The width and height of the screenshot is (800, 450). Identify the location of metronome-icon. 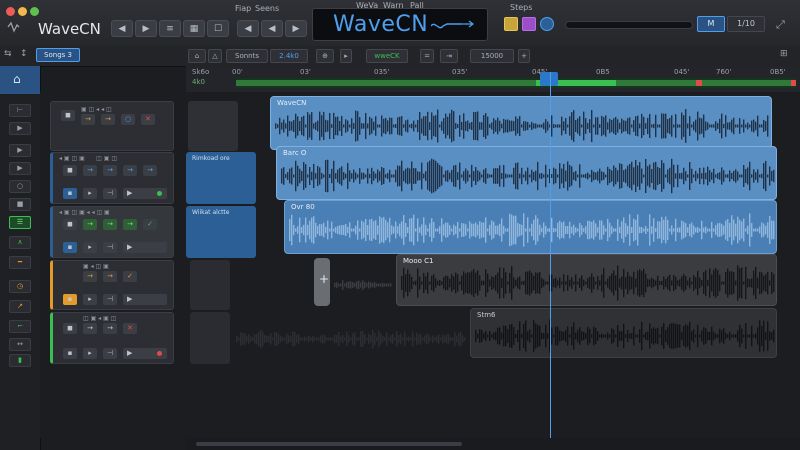
(511, 24).